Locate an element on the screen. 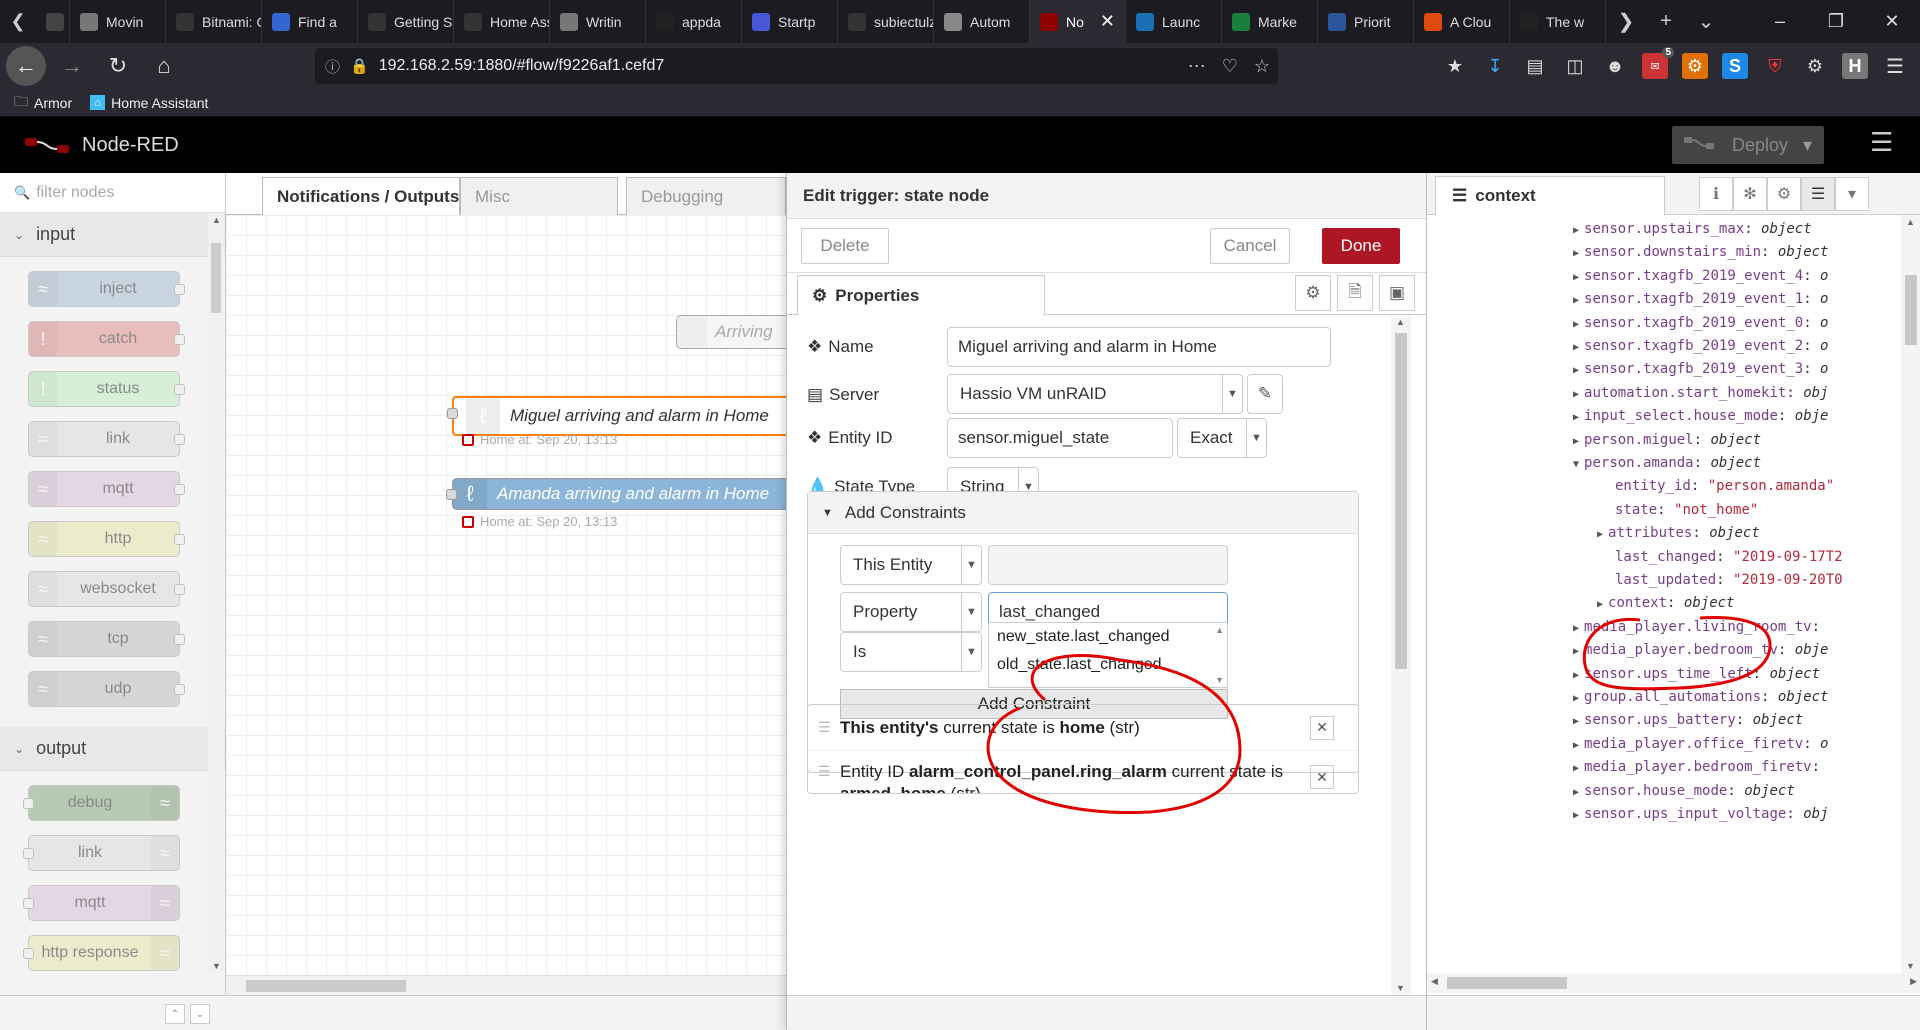  pocket-icon: ♡ is located at coordinates (1230, 66).